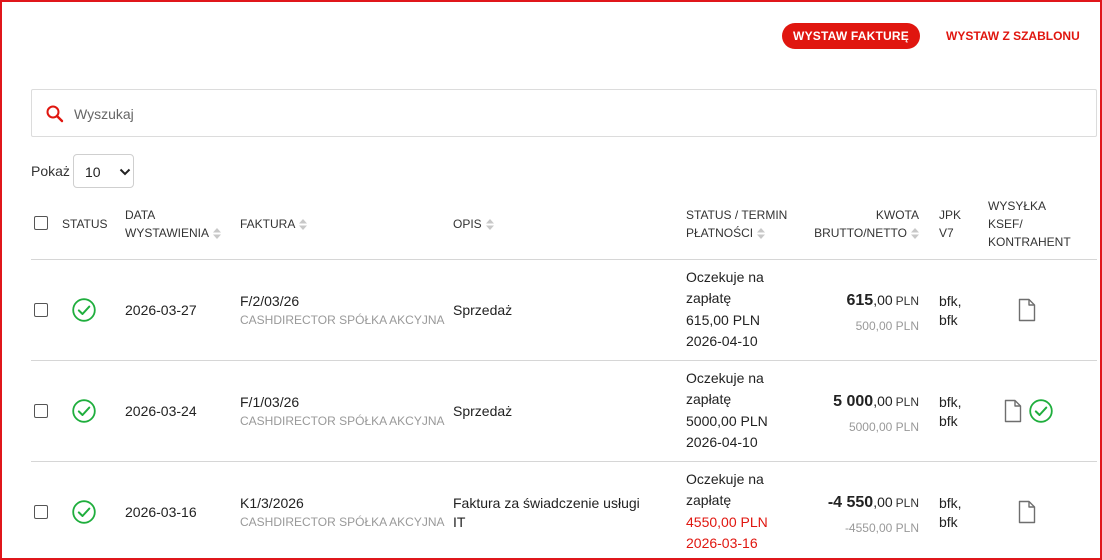 This screenshot has width=1102, height=560. What do you see at coordinates (93, 172) in the screenshot?
I see `page-size-value: 10` at bounding box center [93, 172].